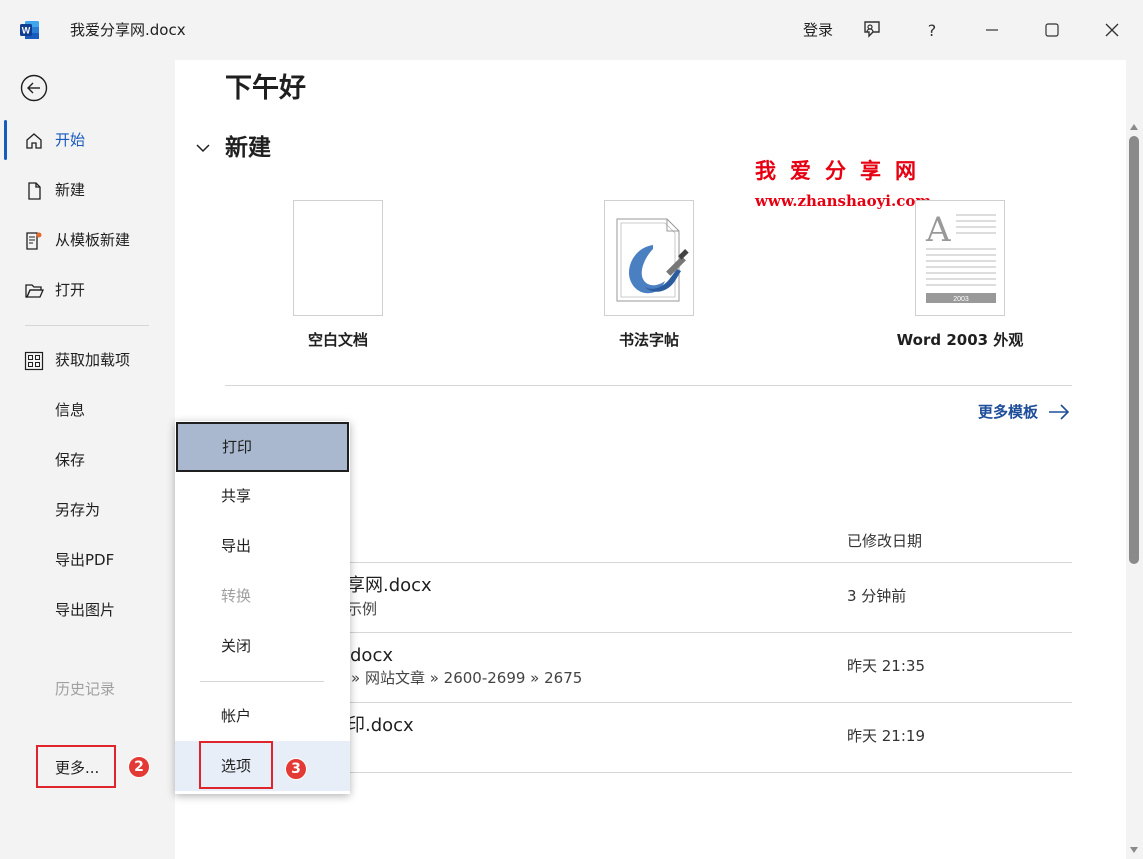 This screenshot has width=1143, height=859. I want to click on scroll-down-icon, so click(1134, 850).